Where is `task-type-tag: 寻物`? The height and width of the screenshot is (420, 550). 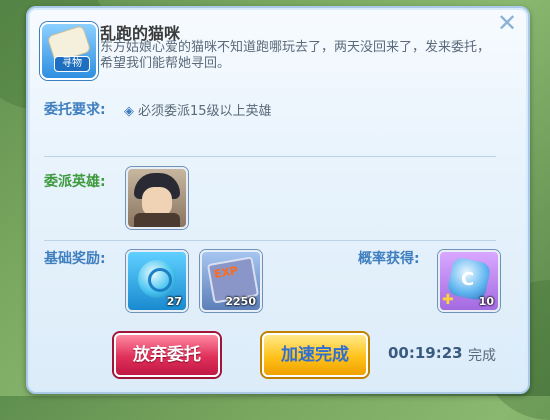 task-type-tag: 寻物 is located at coordinates (72, 64).